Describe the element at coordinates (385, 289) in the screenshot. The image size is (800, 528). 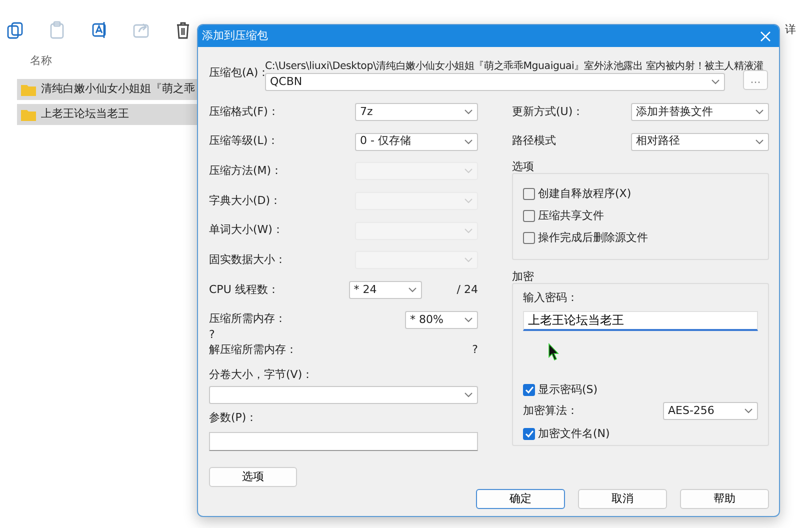
I see `dropdown: * 24` at that location.